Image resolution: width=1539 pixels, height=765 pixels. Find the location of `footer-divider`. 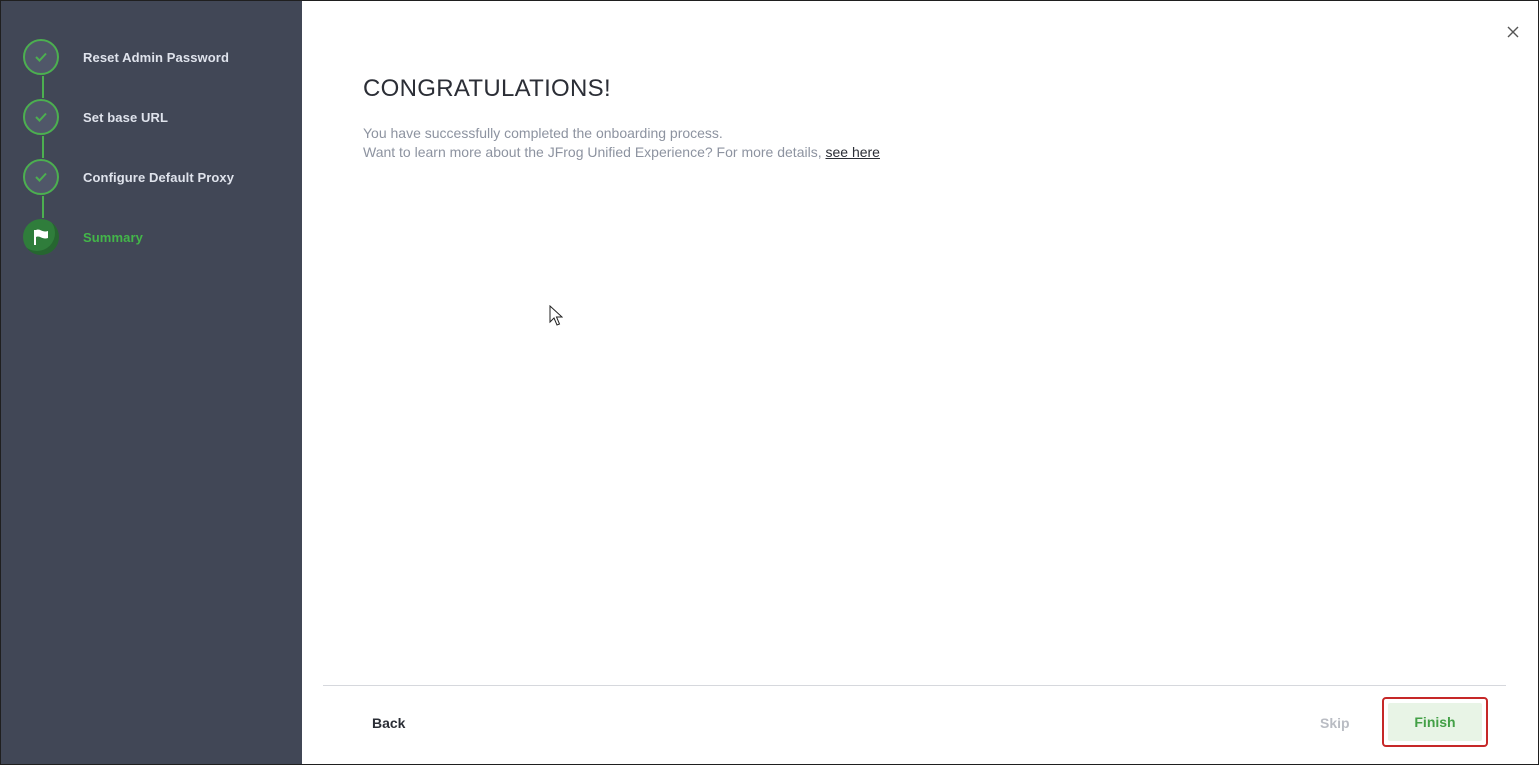

footer-divider is located at coordinates (914, 685).